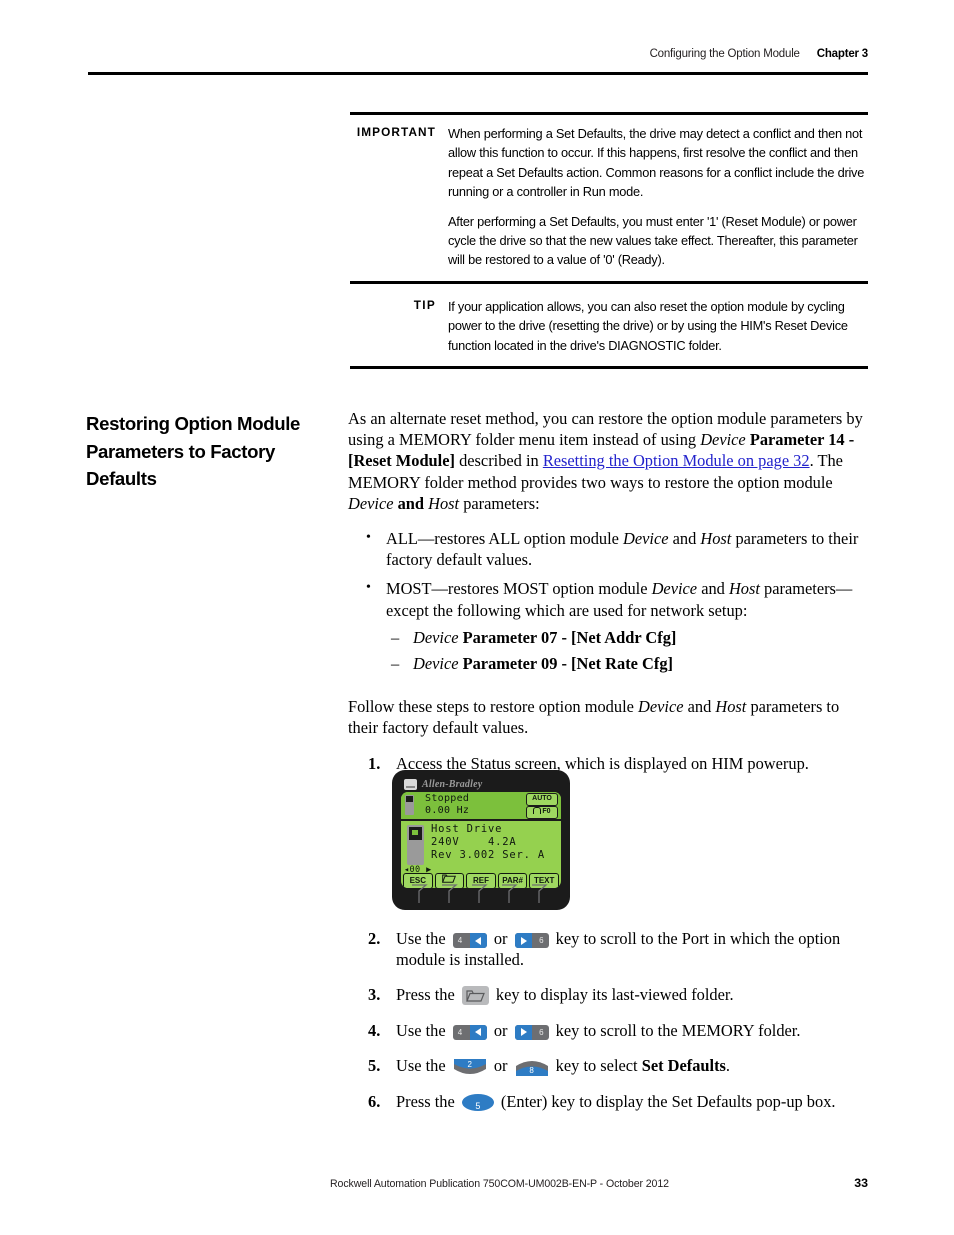  Describe the element at coordinates (469, 1064) in the screenshot. I see `down-key-digit: 2` at that location.